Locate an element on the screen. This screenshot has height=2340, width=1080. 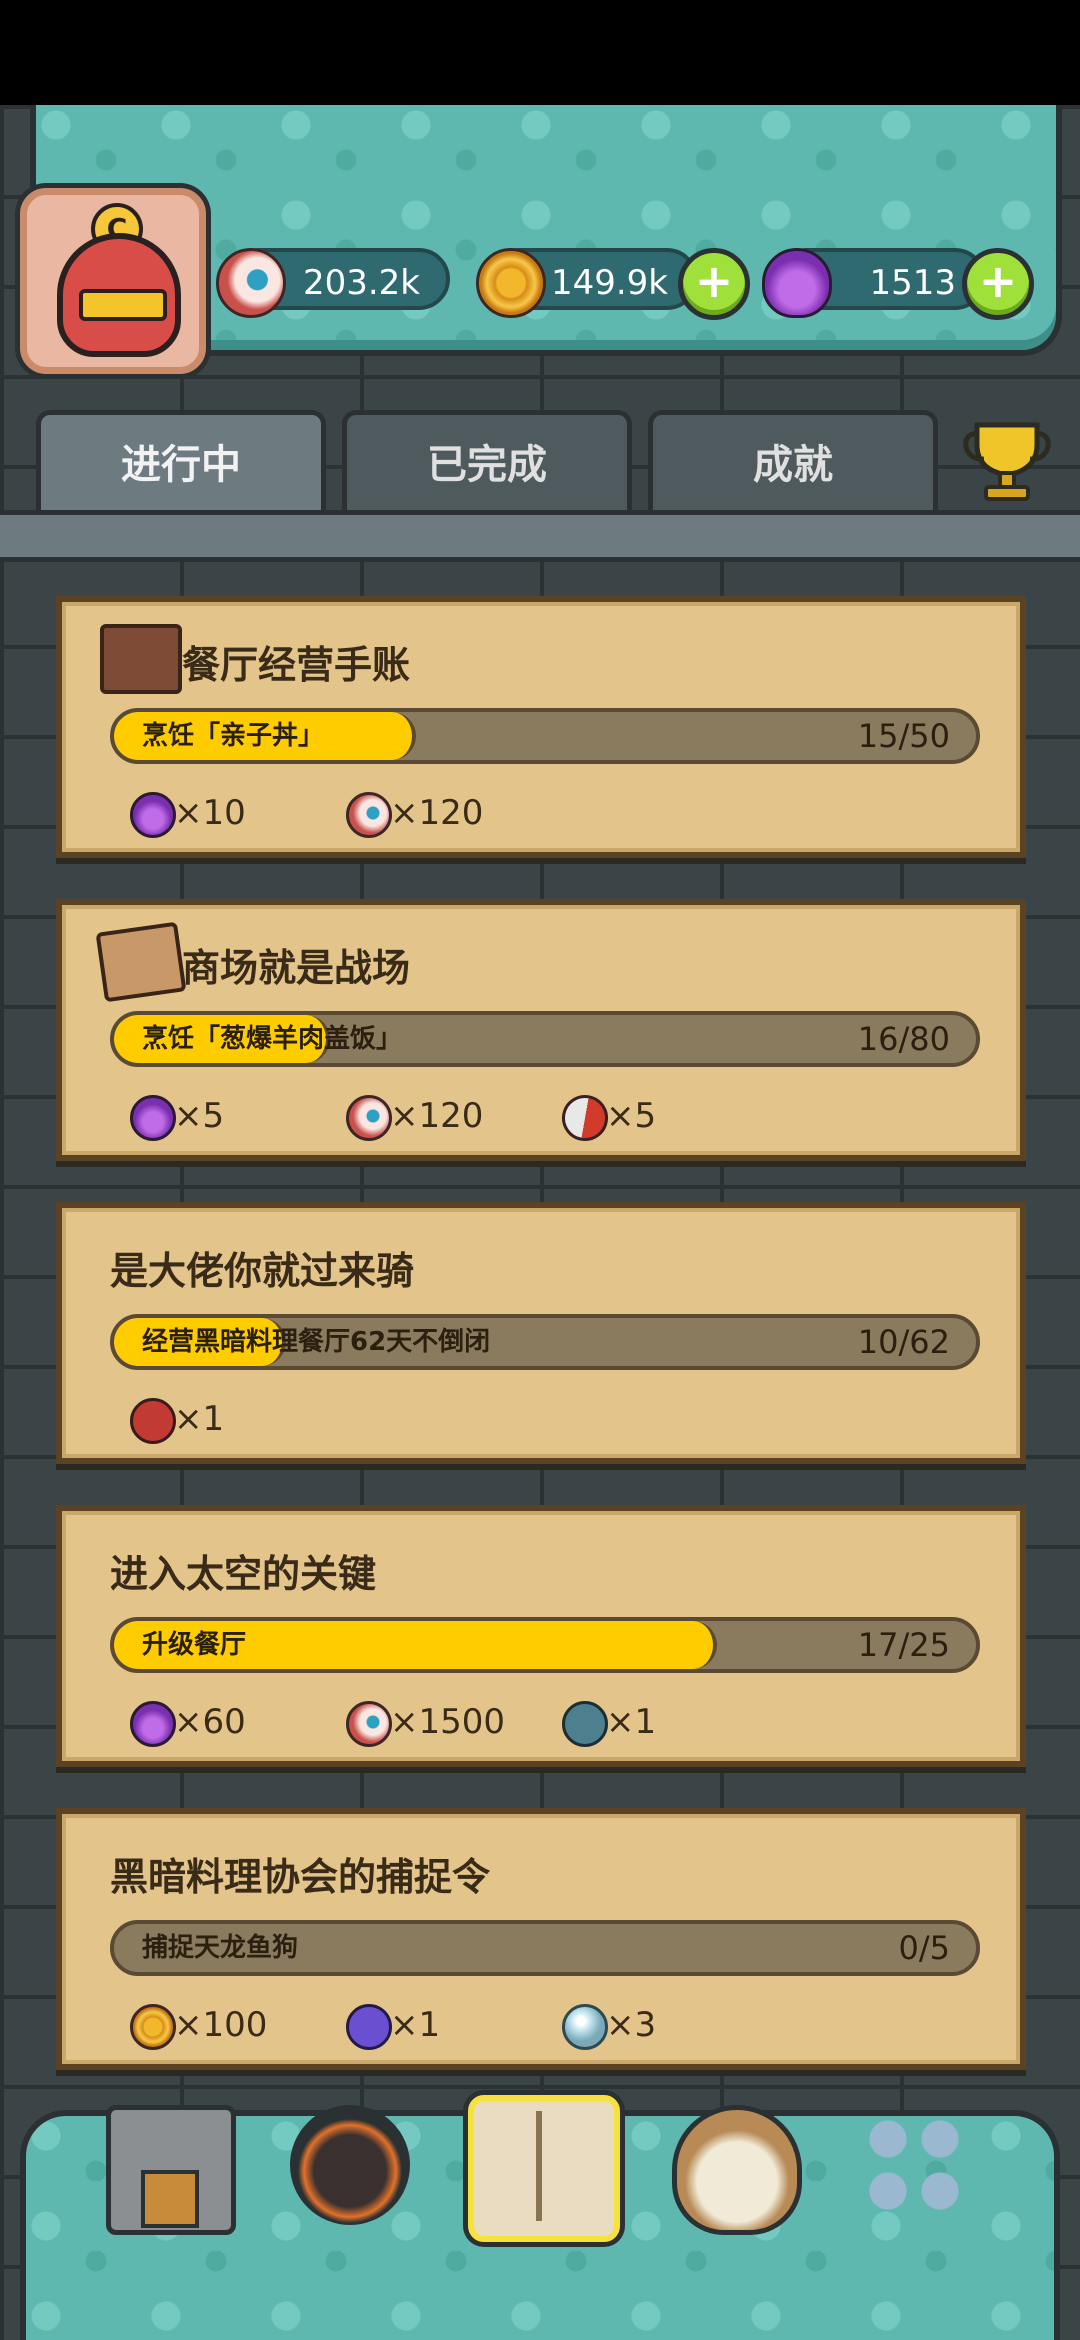
monster-face-icon is located at coordinates (119, 295).